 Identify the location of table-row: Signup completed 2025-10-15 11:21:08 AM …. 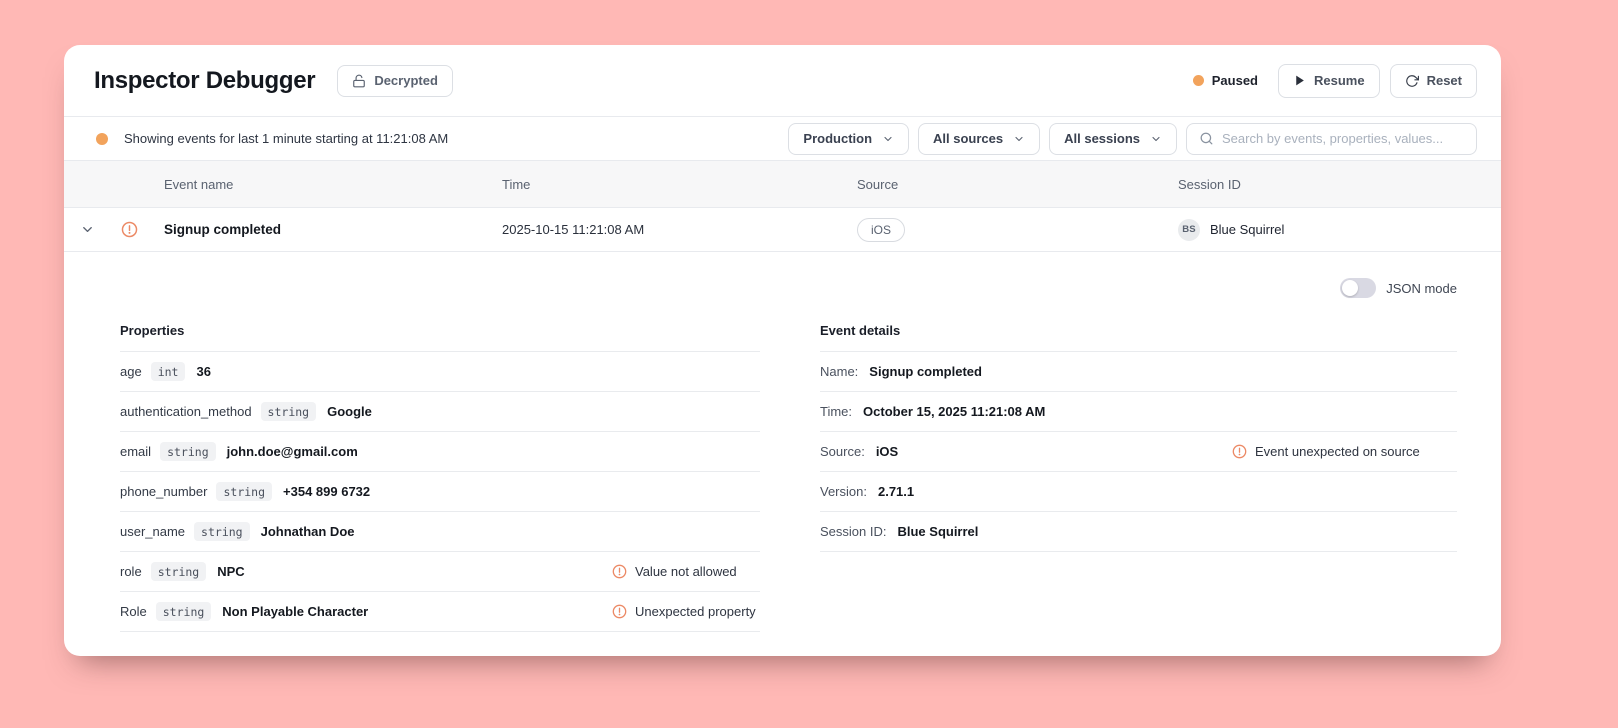
(782, 230).